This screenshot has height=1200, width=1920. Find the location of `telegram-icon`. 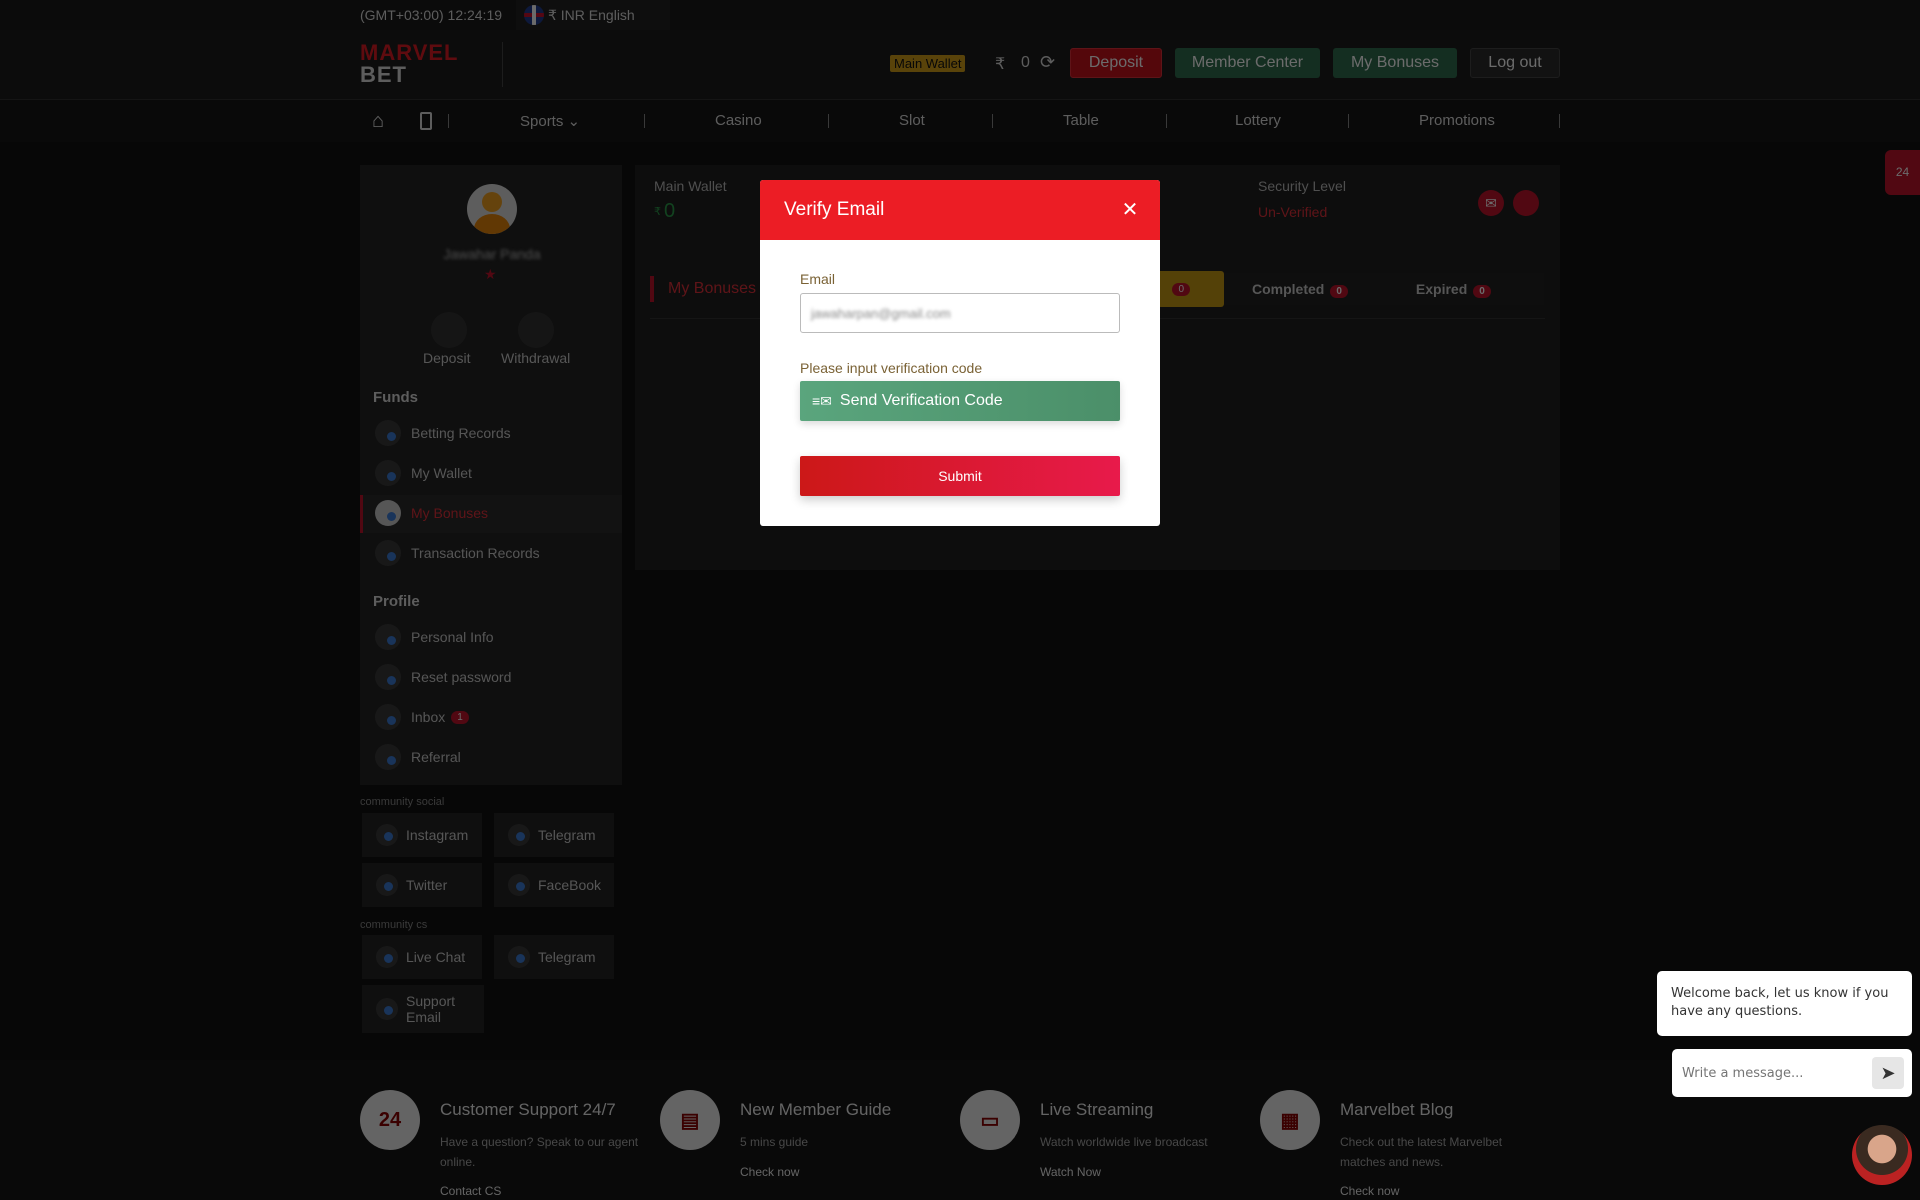

telegram-icon is located at coordinates (519, 835).